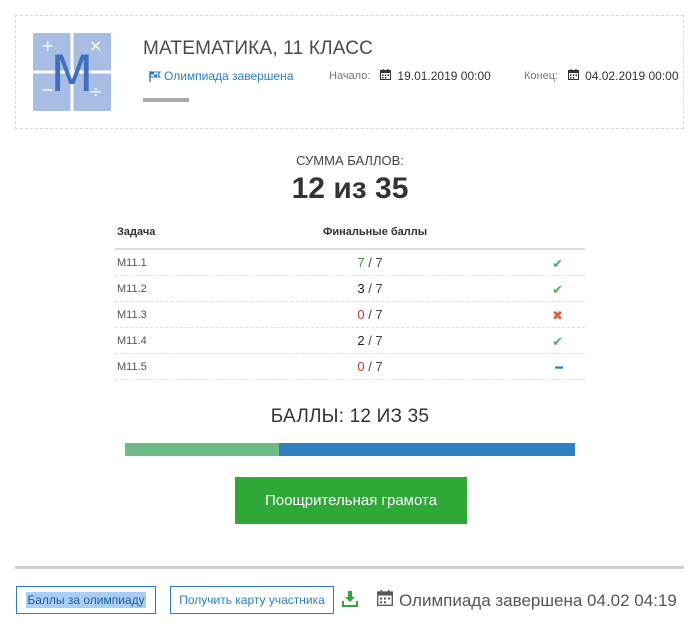  I want to click on minus-icon: ━, so click(559, 367).